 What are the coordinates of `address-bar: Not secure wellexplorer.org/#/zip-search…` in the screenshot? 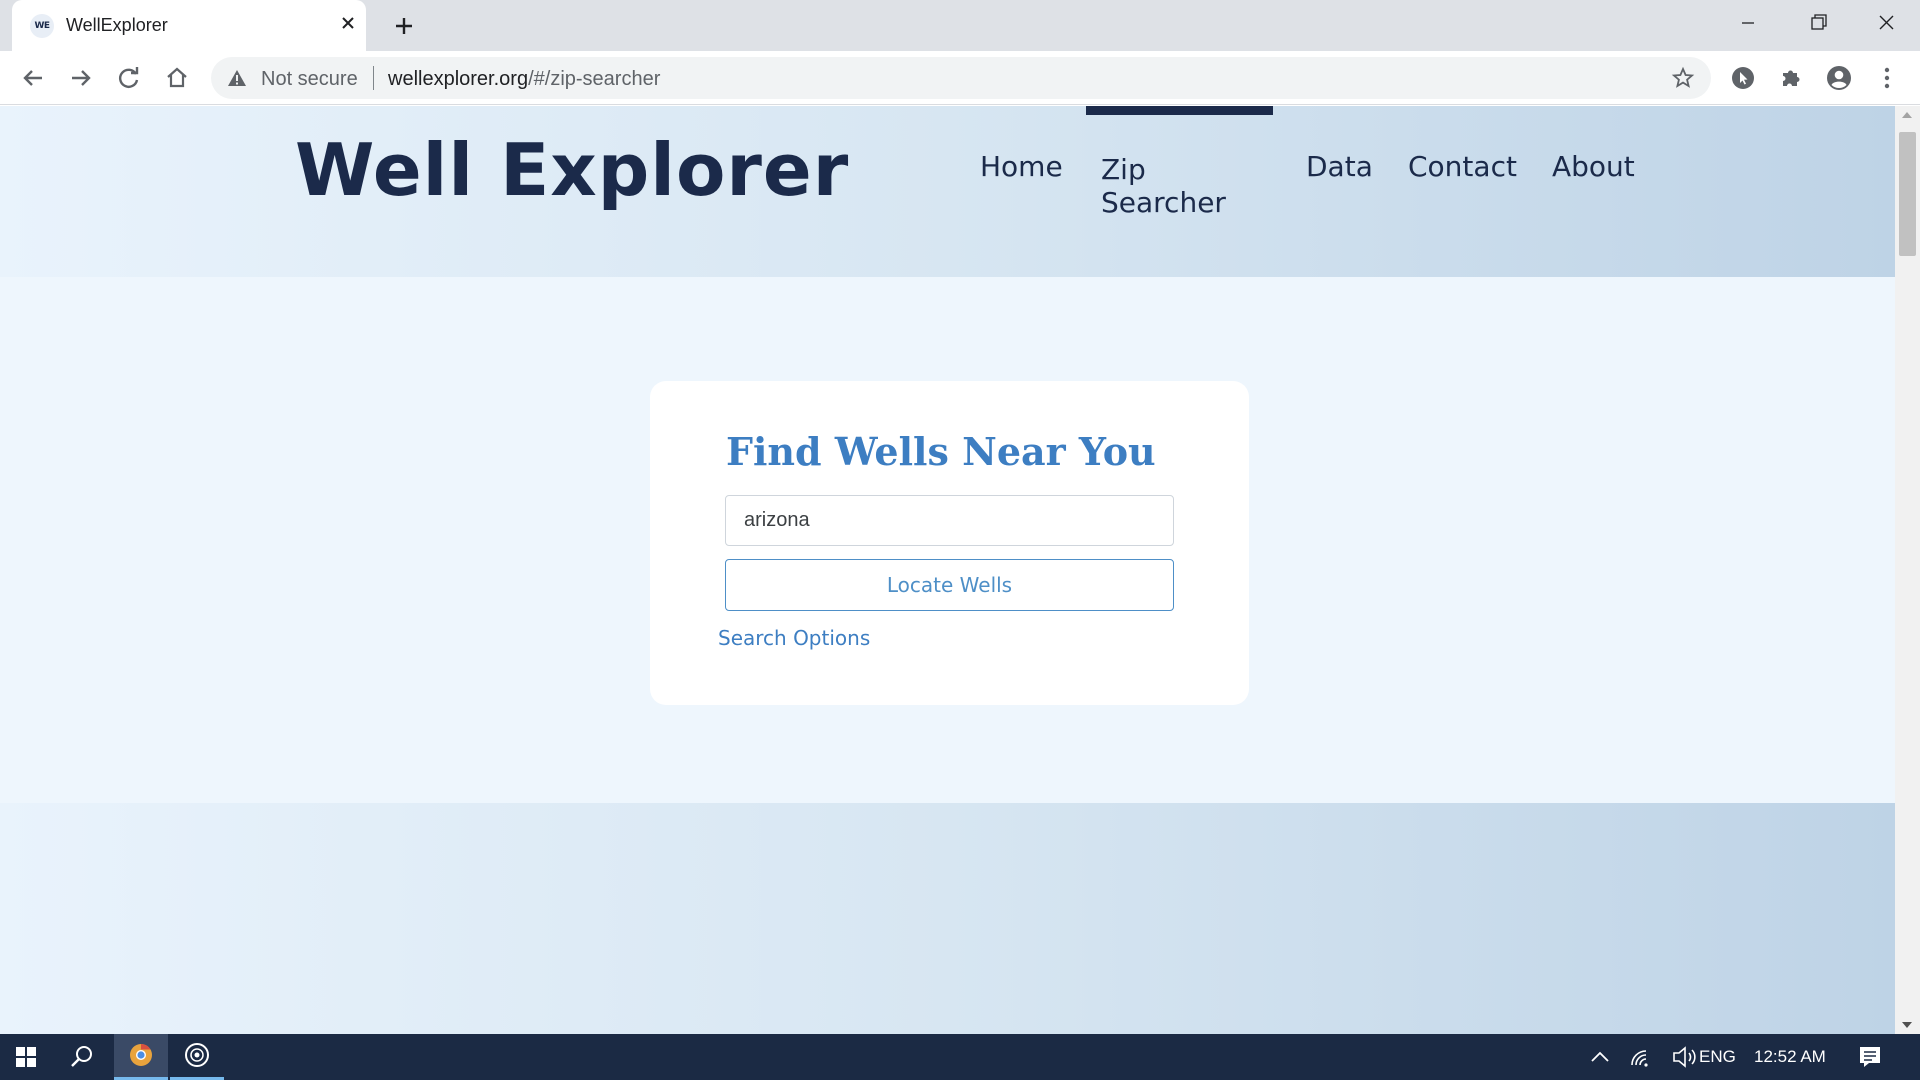 It's located at (961, 78).